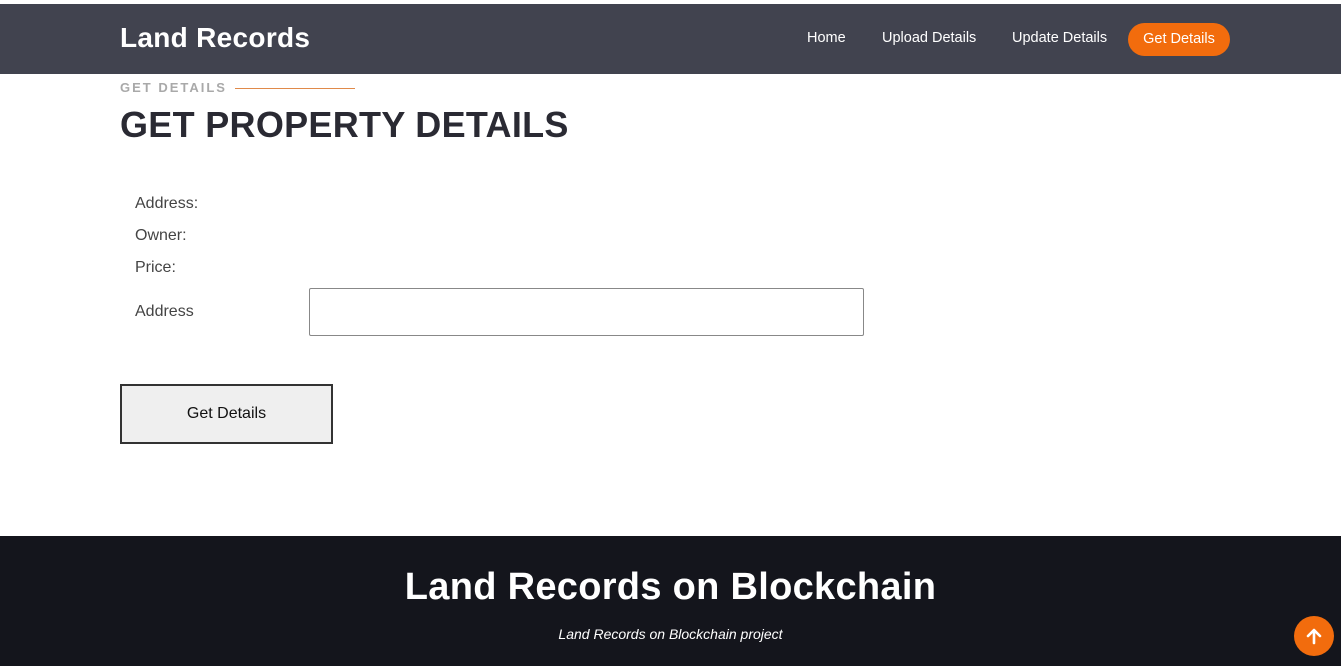 This screenshot has width=1341, height=666. What do you see at coordinates (226, 414) in the screenshot?
I see `get-details-button: Get Details` at bounding box center [226, 414].